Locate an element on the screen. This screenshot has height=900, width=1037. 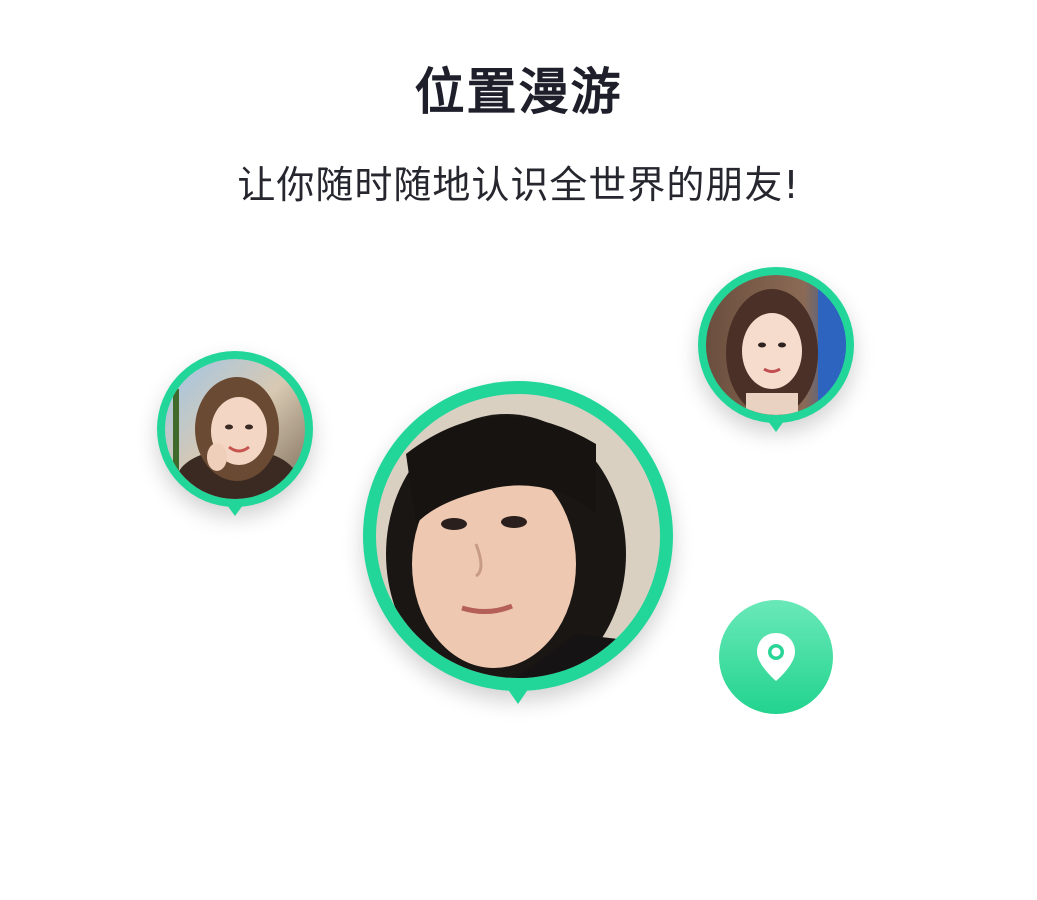
avatar-pin-left is located at coordinates (235, 429).